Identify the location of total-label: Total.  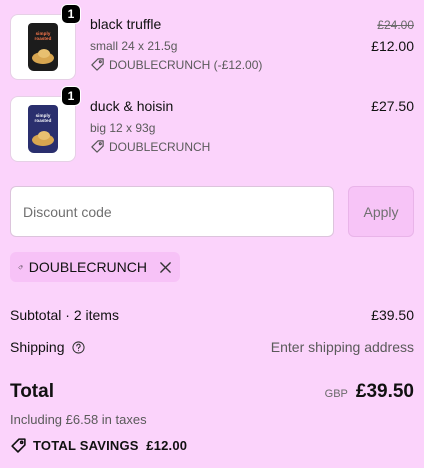
(32, 391).